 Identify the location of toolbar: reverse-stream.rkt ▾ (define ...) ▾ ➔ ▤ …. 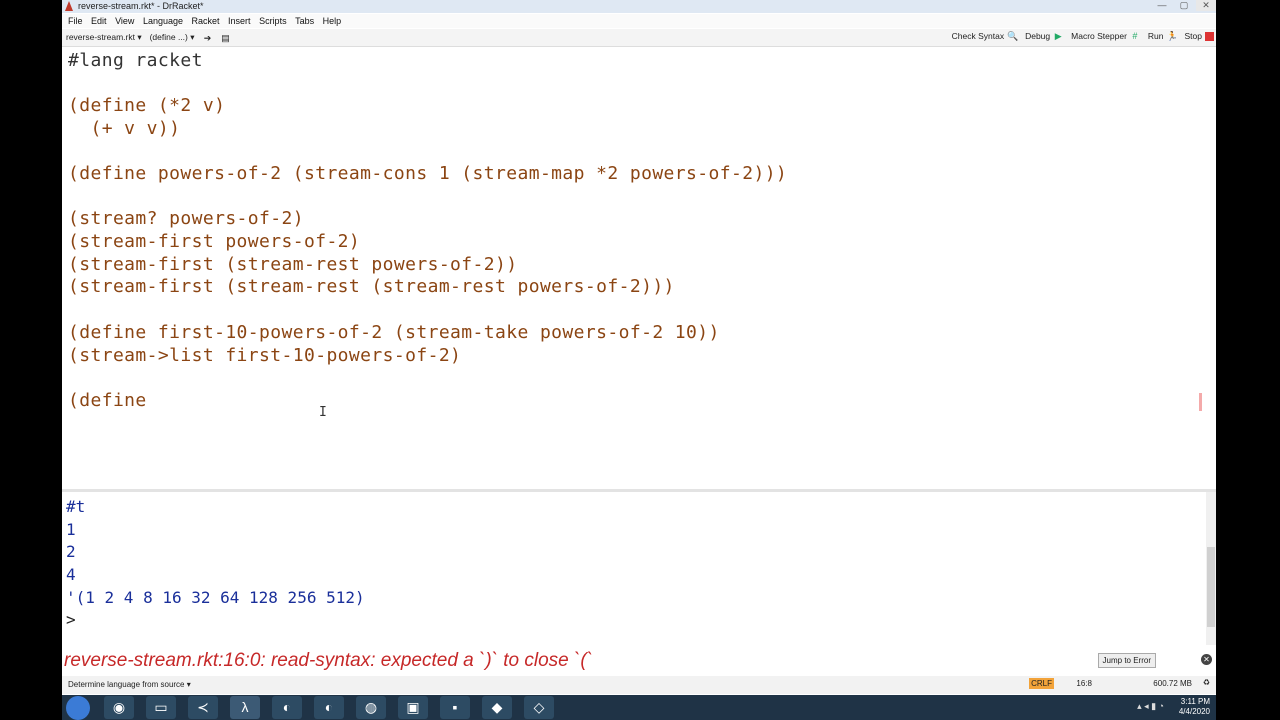
(639, 38).